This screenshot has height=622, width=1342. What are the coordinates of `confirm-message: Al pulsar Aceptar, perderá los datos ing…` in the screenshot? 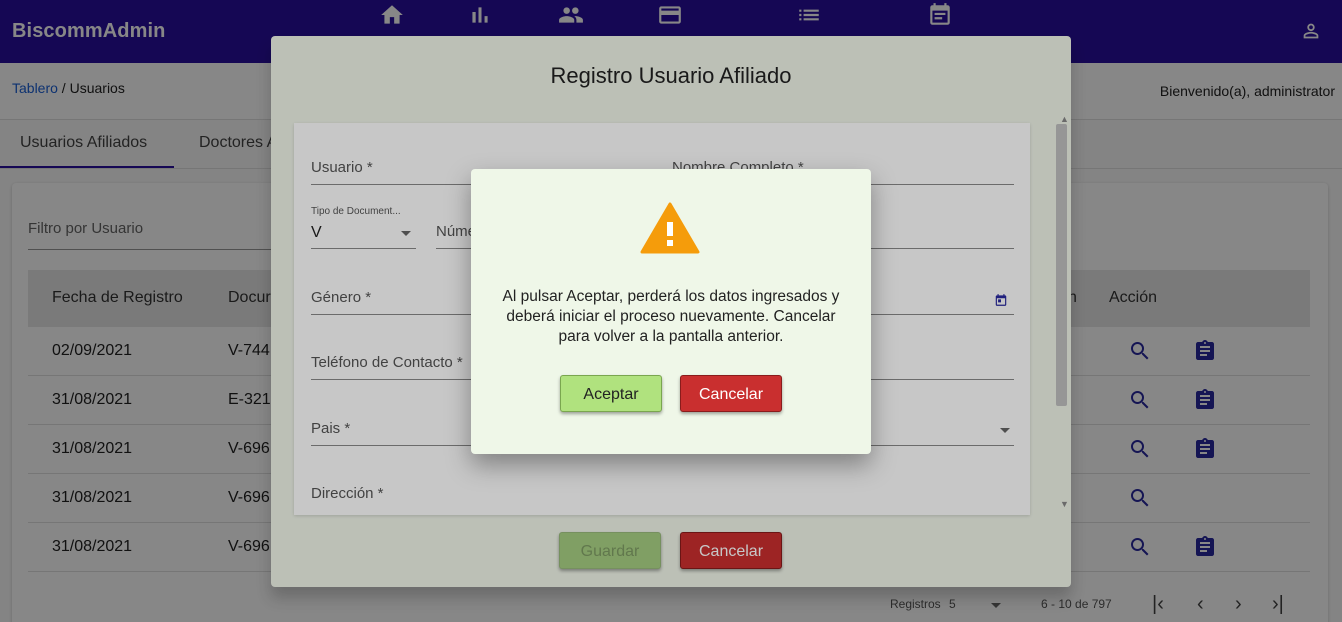 It's located at (671, 316).